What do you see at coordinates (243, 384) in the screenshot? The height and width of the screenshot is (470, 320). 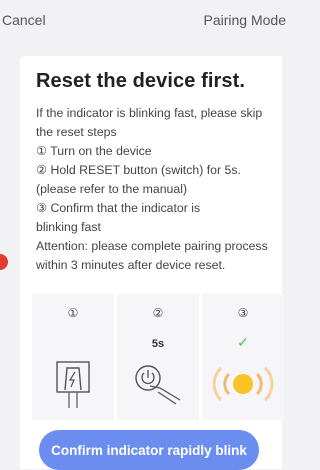 I see `blinking-indicator-icon` at bounding box center [243, 384].